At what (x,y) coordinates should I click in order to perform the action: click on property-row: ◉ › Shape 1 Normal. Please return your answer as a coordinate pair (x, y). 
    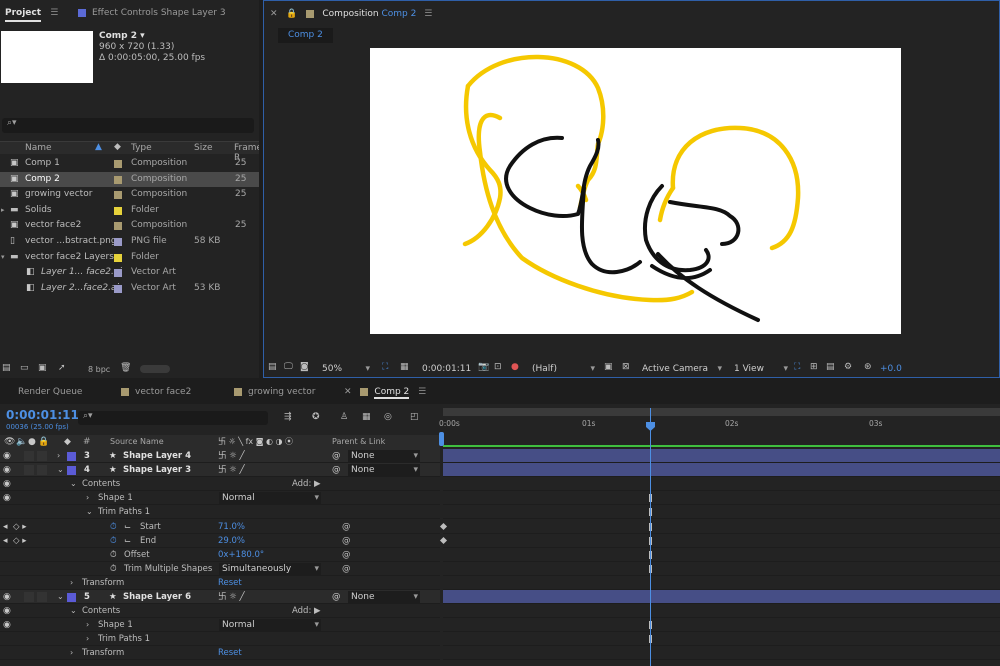
    Looking at the image, I should click on (220, 498).